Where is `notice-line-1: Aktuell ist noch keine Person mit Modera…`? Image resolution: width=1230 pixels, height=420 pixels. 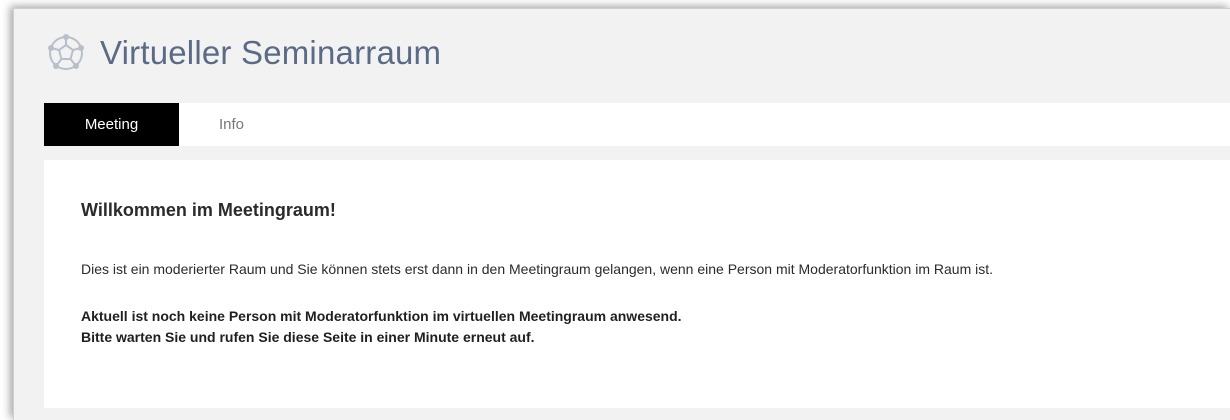 notice-line-1: Aktuell ist noch keine Person mit Modera… is located at coordinates (381, 316).